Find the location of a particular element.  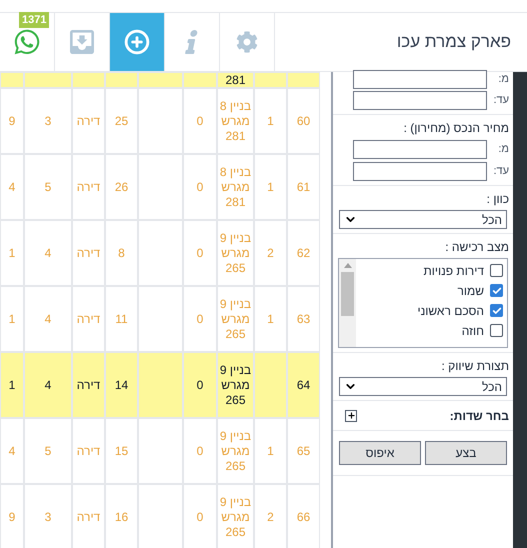

filter-label: מצב רכישה : is located at coordinates (477, 247).